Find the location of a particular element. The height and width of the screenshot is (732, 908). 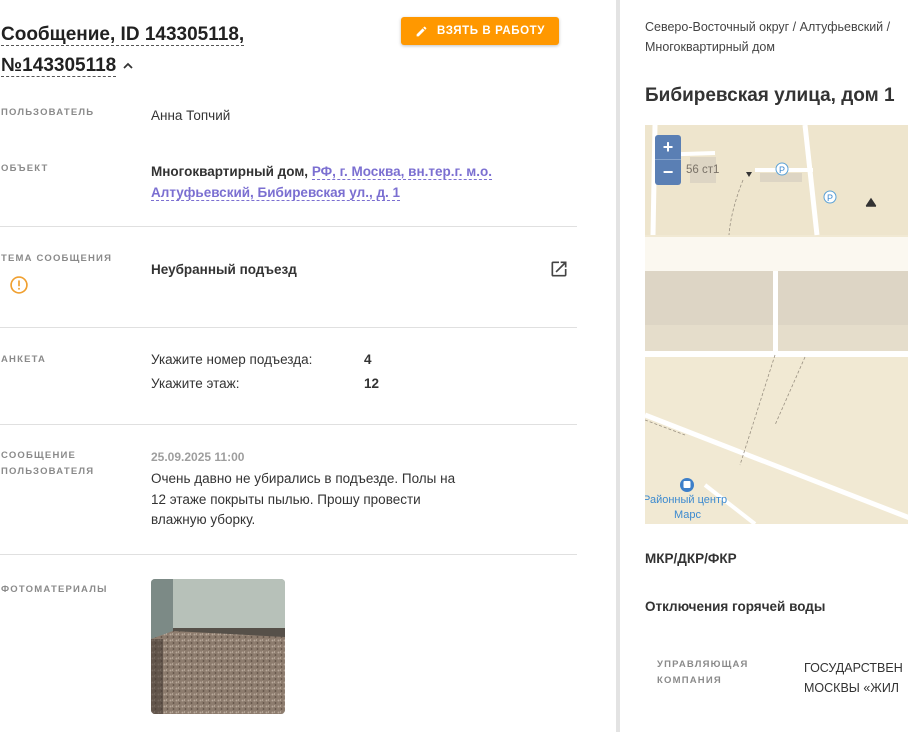

map-zoom-control: + − is located at coordinates (668, 160).